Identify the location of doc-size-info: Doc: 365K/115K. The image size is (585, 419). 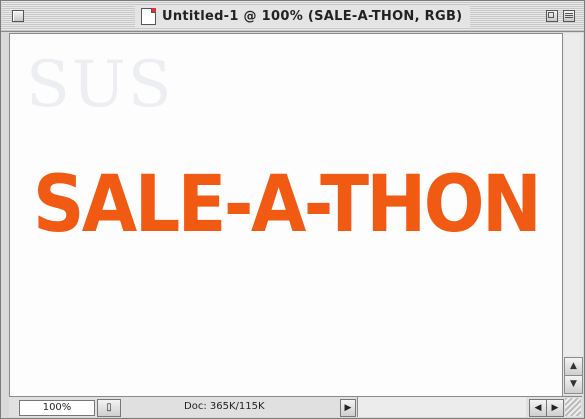
(224, 406).